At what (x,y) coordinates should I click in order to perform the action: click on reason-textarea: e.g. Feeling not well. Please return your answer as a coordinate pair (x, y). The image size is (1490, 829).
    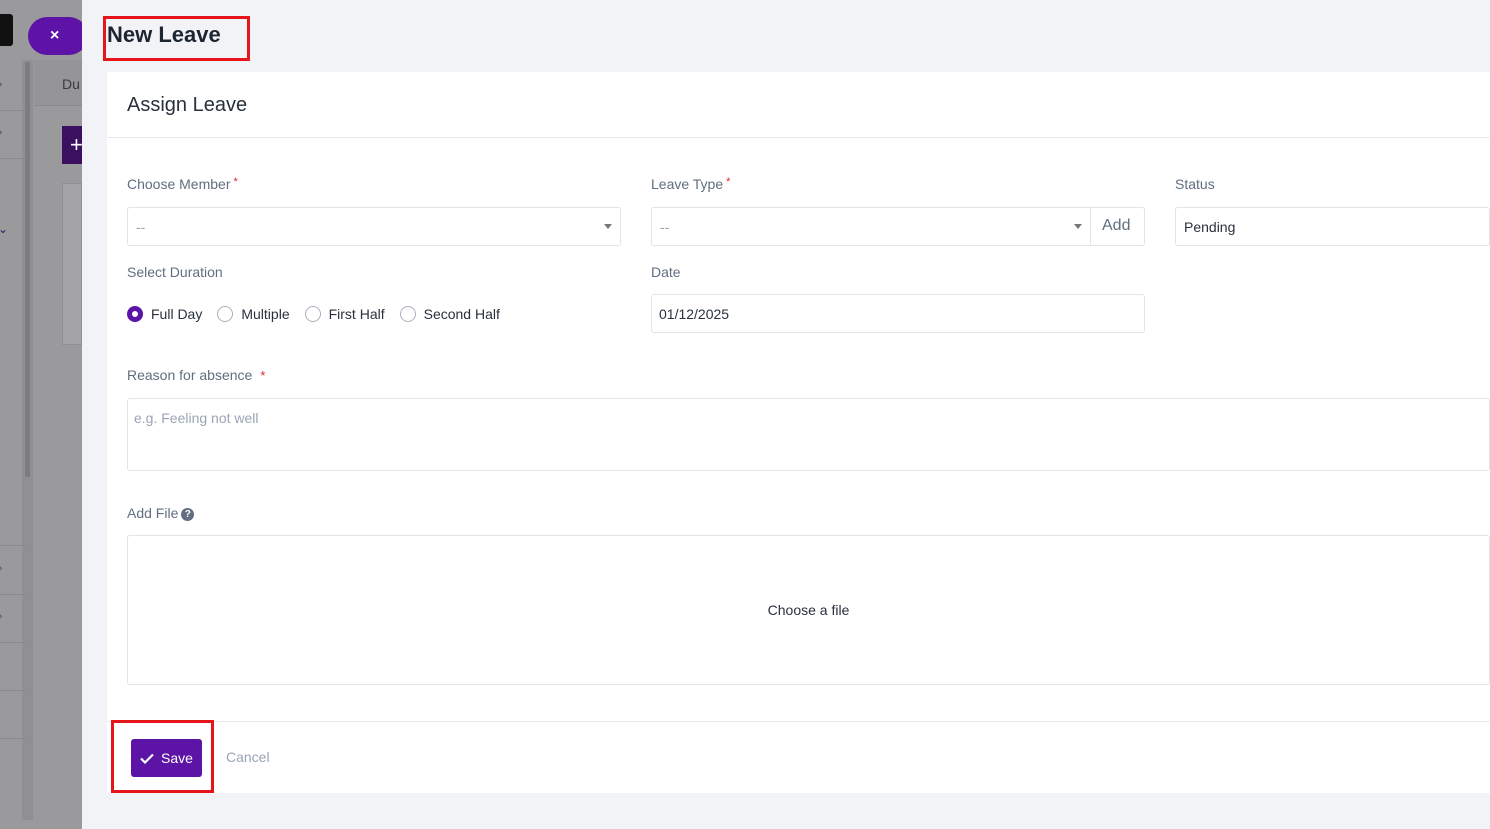
    Looking at the image, I should click on (808, 434).